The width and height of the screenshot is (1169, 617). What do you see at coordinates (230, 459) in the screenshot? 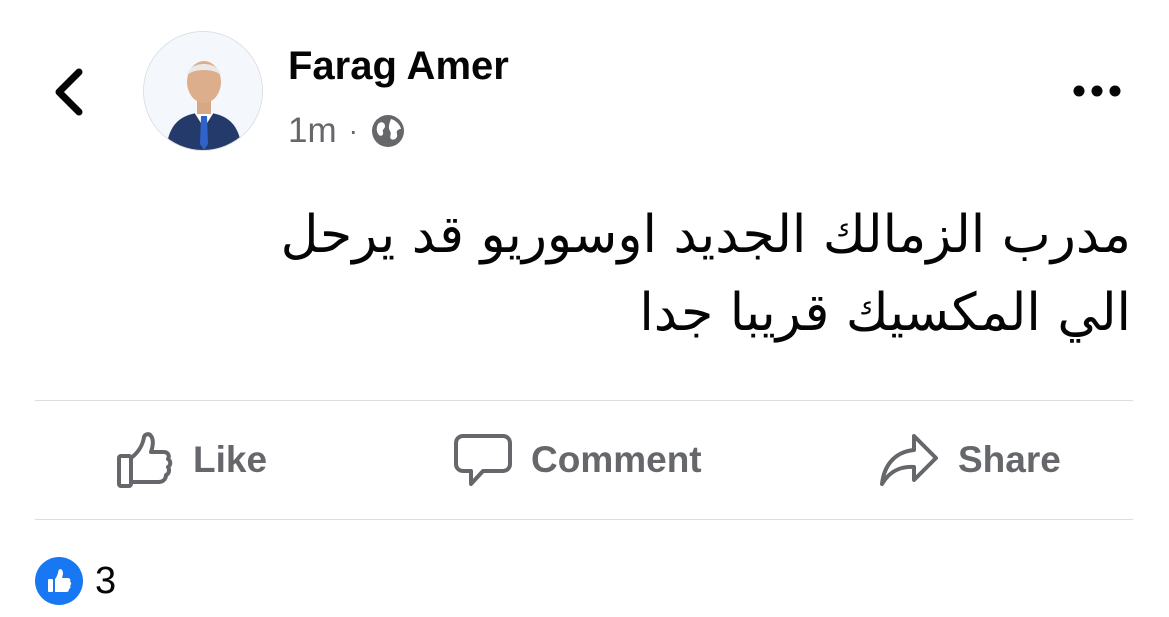
I see `like-label: Like` at bounding box center [230, 459].